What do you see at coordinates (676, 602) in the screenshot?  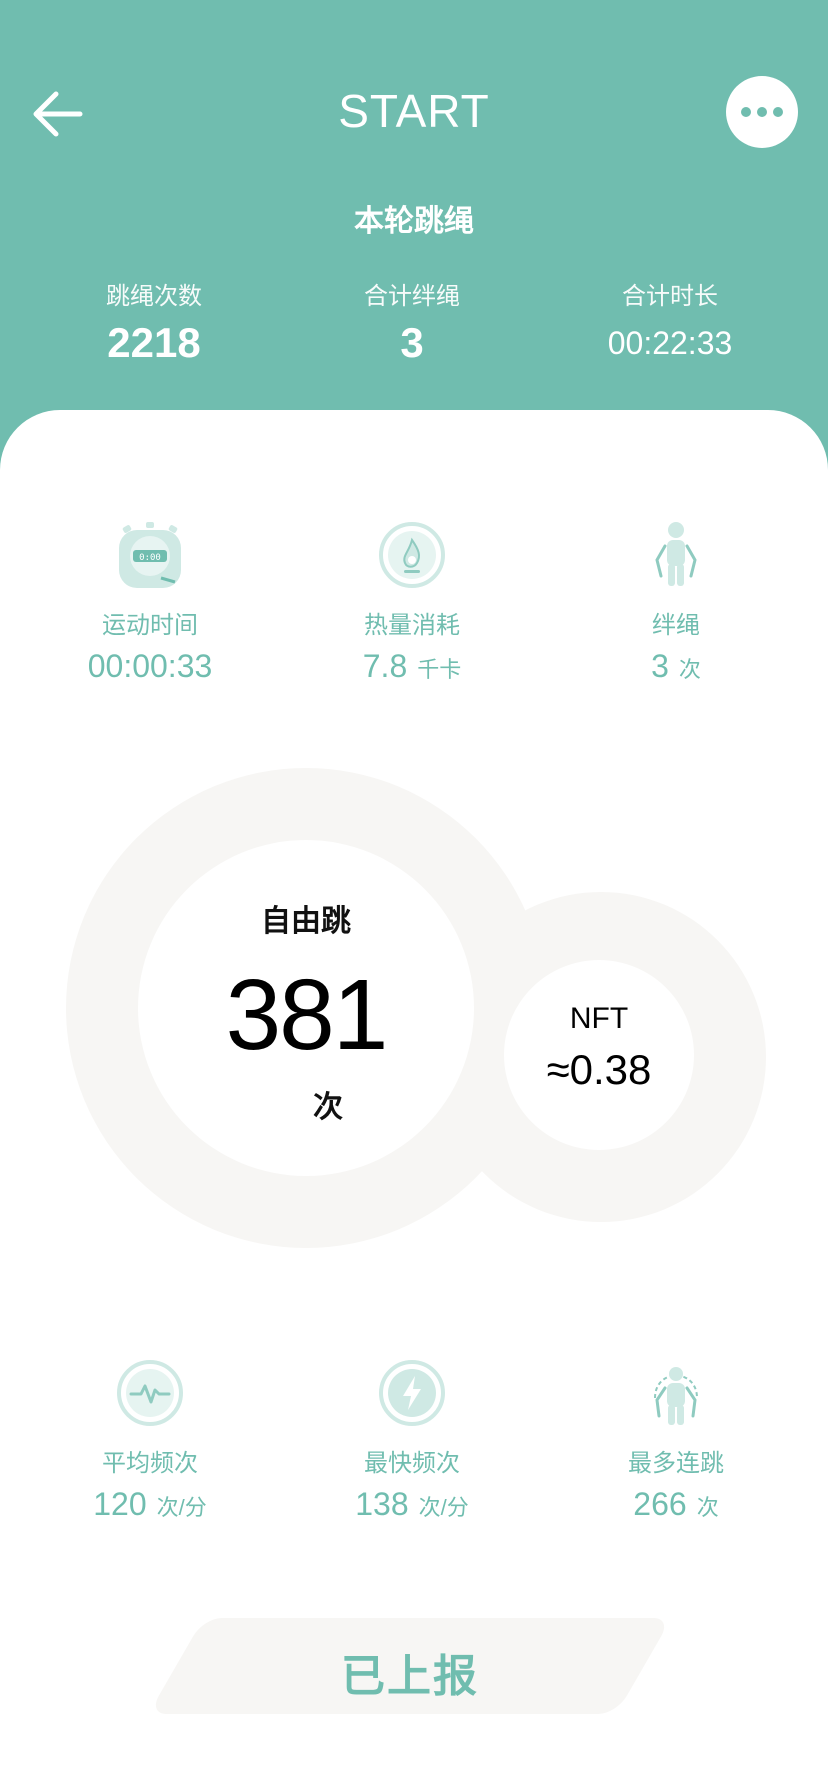 I see `stat-trips: 绊绳 3次` at bounding box center [676, 602].